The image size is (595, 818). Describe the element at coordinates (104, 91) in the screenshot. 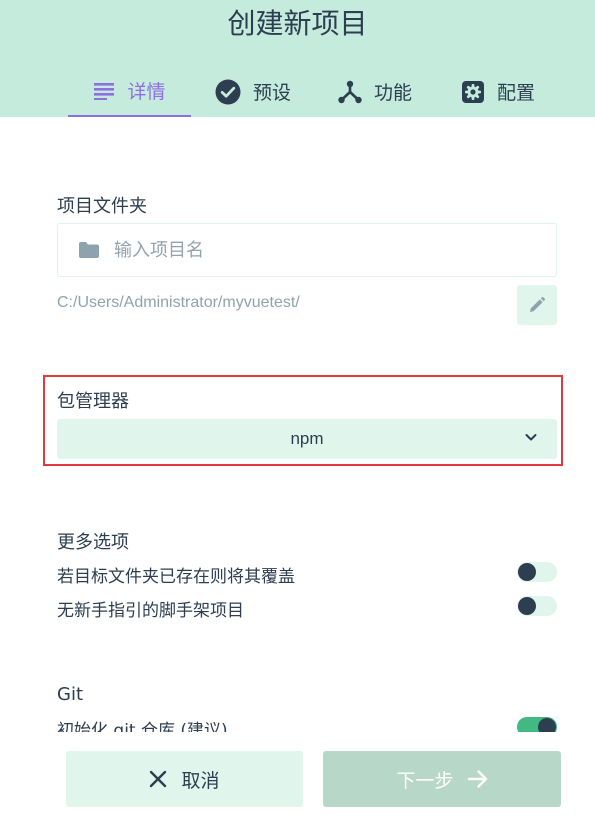

I see `list-icon` at that location.